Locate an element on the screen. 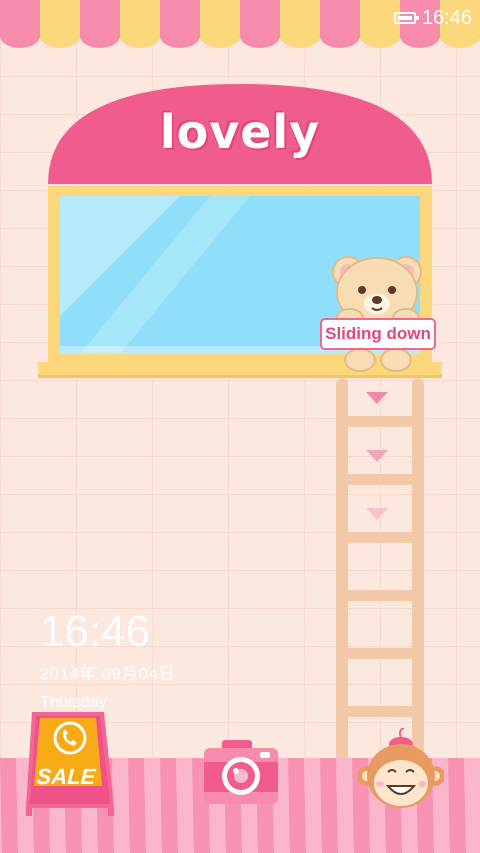  status-bar: 16:46 is located at coordinates (432, 18).